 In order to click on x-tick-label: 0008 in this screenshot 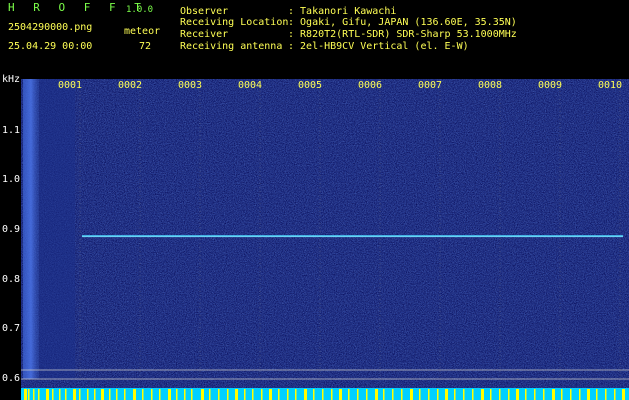, I will do `click(490, 85)`.